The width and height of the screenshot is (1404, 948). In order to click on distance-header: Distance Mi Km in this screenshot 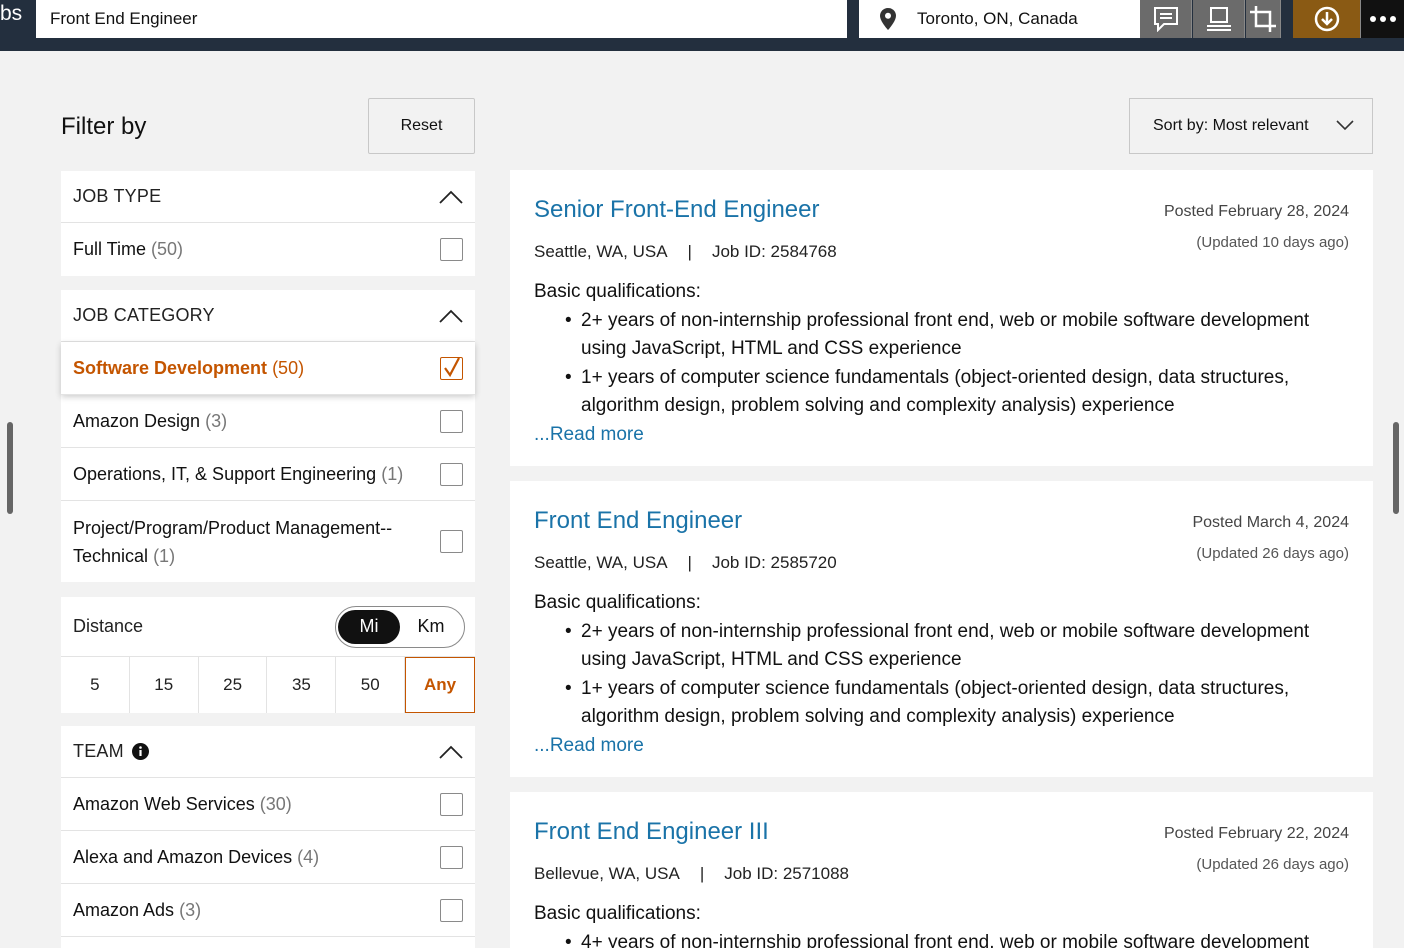, I will do `click(268, 627)`.